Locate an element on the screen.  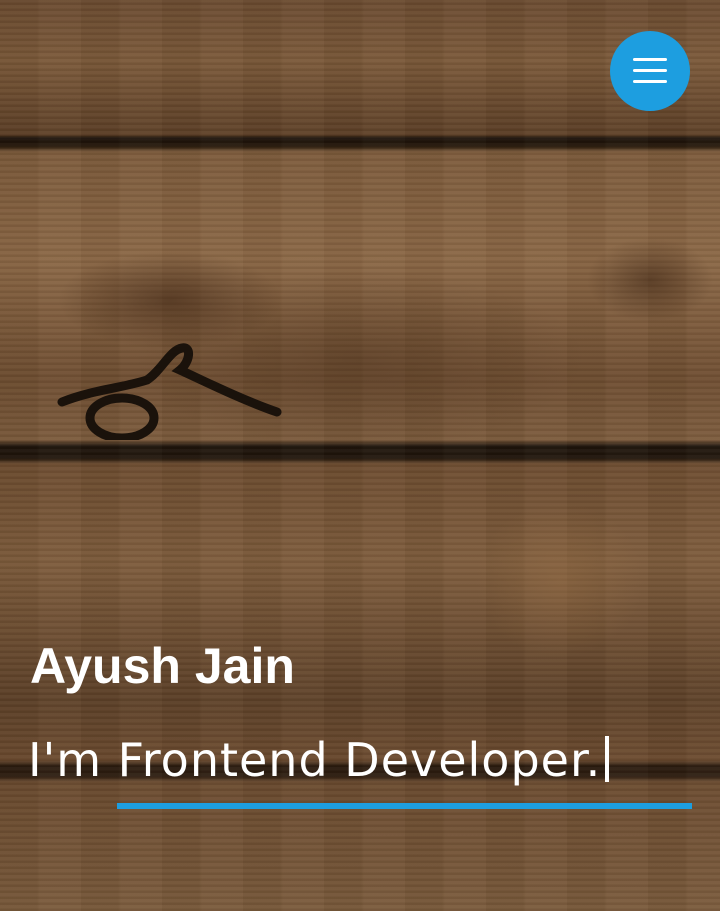
hero-name: Ayush Jain is located at coordinates (162, 666).